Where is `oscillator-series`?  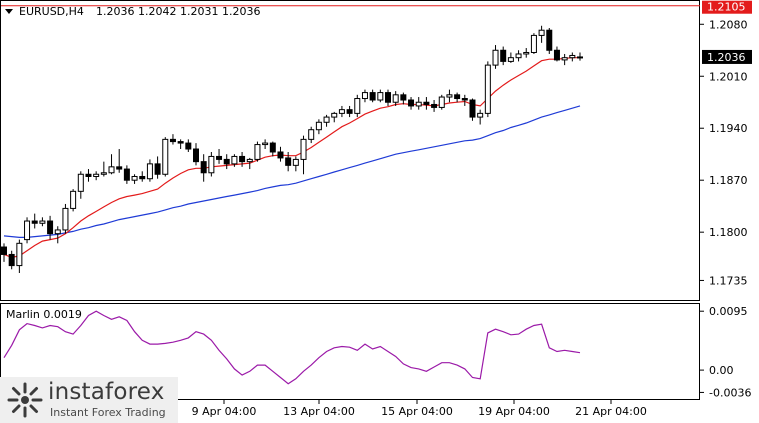 oscillator-series is located at coordinates (292, 347).